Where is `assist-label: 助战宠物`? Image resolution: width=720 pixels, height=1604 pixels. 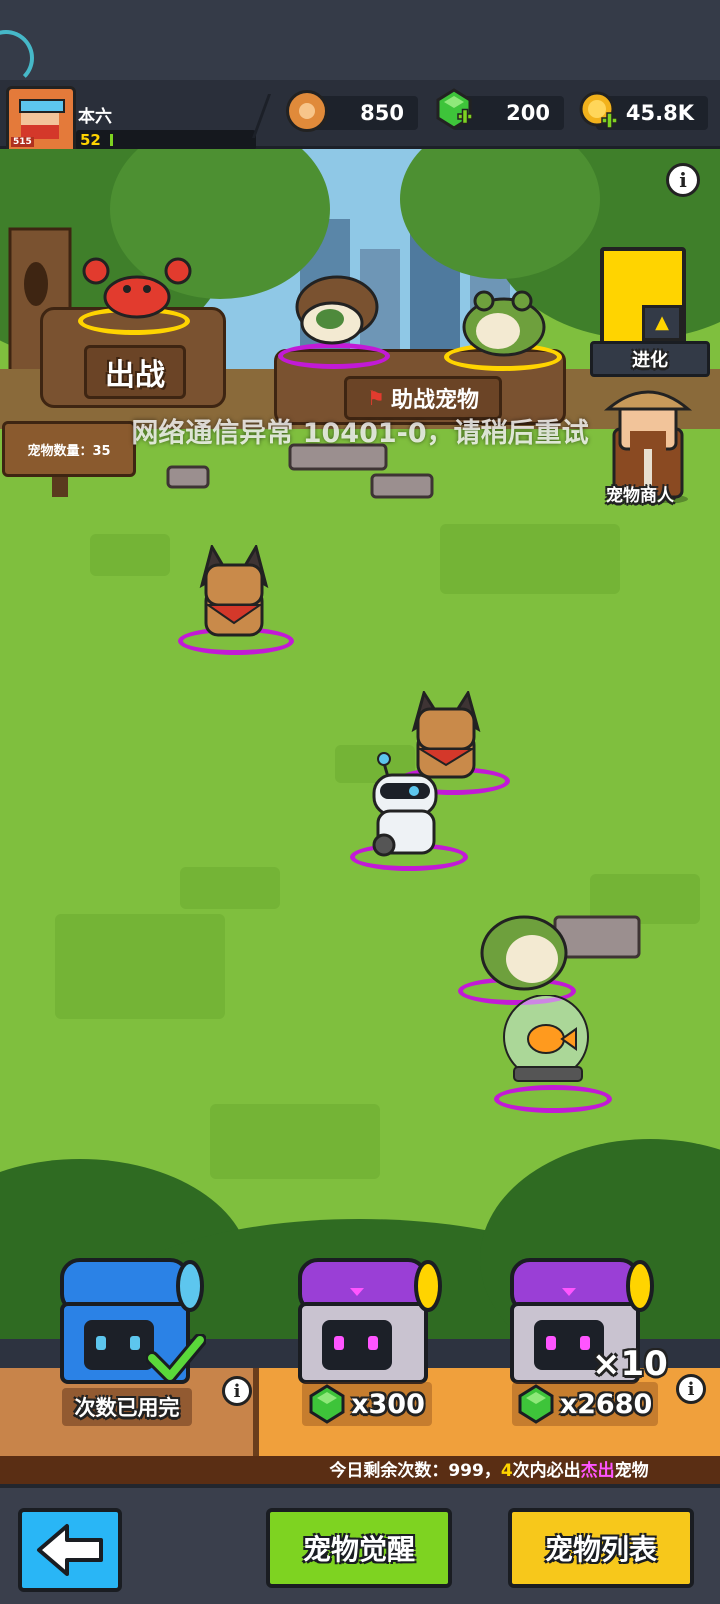 assist-label: 助战宠物 is located at coordinates (434, 400).